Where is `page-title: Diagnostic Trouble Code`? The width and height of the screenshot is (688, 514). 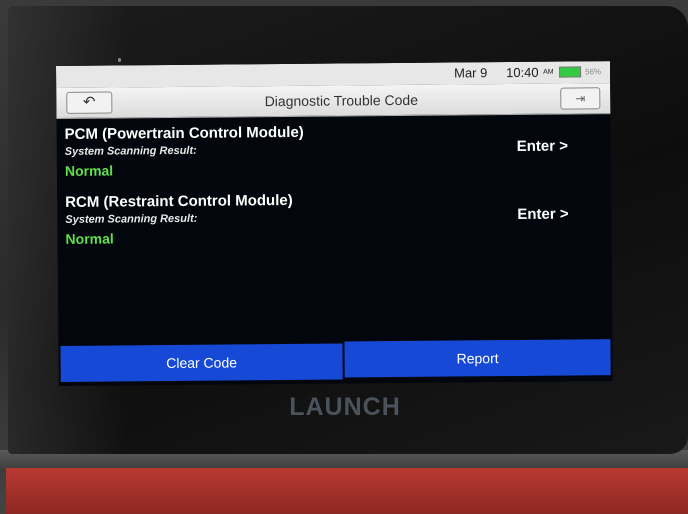 page-title: Diagnostic Trouble Code is located at coordinates (341, 100).